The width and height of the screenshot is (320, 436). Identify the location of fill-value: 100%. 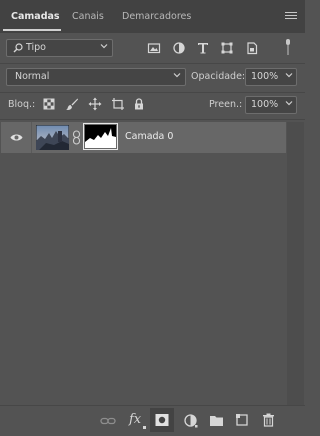
(265, 104).